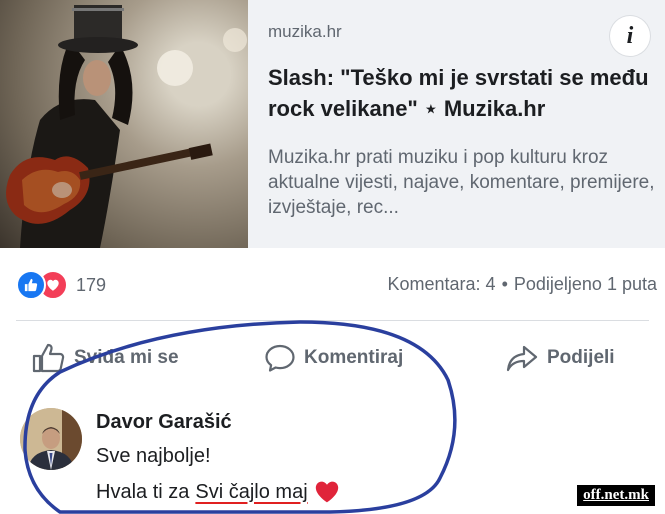 The height and width of the screenshot is (514, 665). Describe the element at coordinates (143, 491) in the screenshot. I see `comment-text-prefix: Hvala ti za` at that location.